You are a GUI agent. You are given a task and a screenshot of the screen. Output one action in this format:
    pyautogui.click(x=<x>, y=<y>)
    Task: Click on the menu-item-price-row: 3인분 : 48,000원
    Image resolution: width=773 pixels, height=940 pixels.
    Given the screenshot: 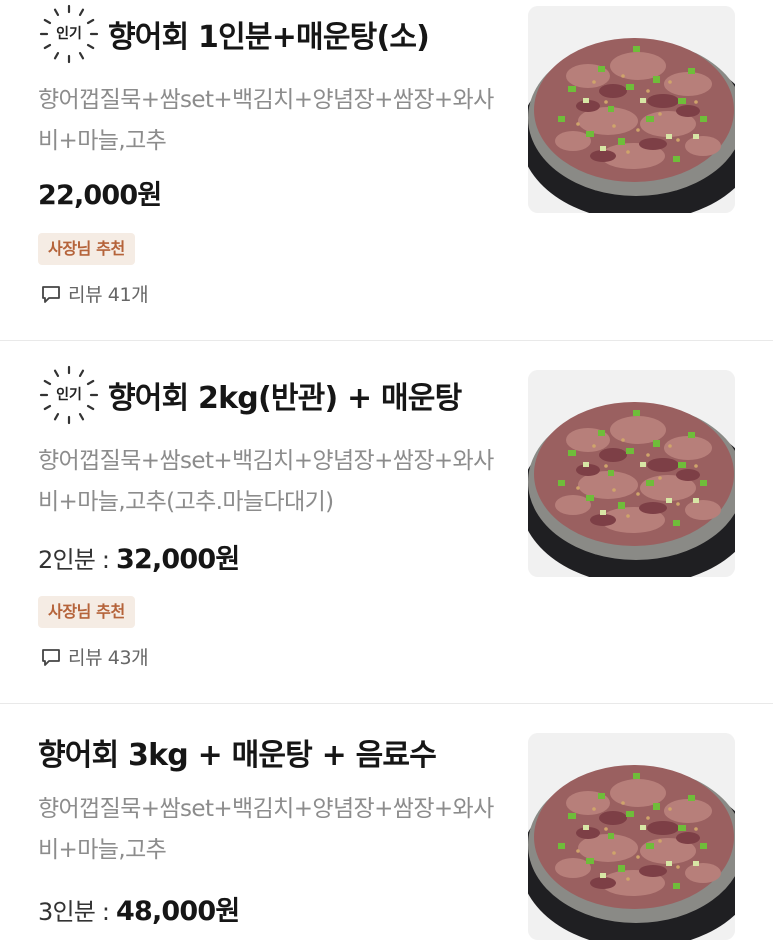 What is the action you would take?
    pyautogui.click(x=139, y=908)
    